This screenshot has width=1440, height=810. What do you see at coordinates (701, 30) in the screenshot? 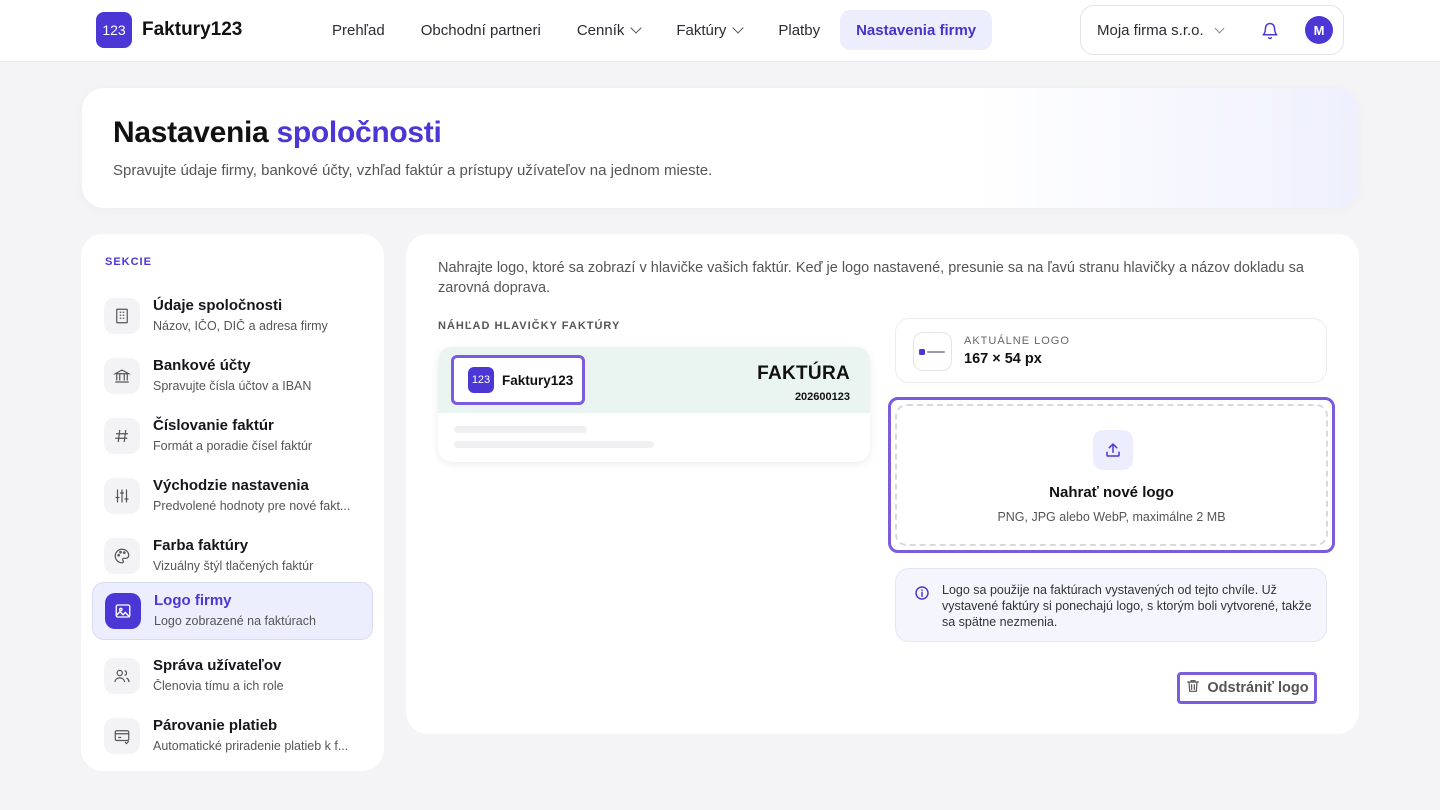
I see `nav-label: Faktúry` at bounding box center [701, 30].